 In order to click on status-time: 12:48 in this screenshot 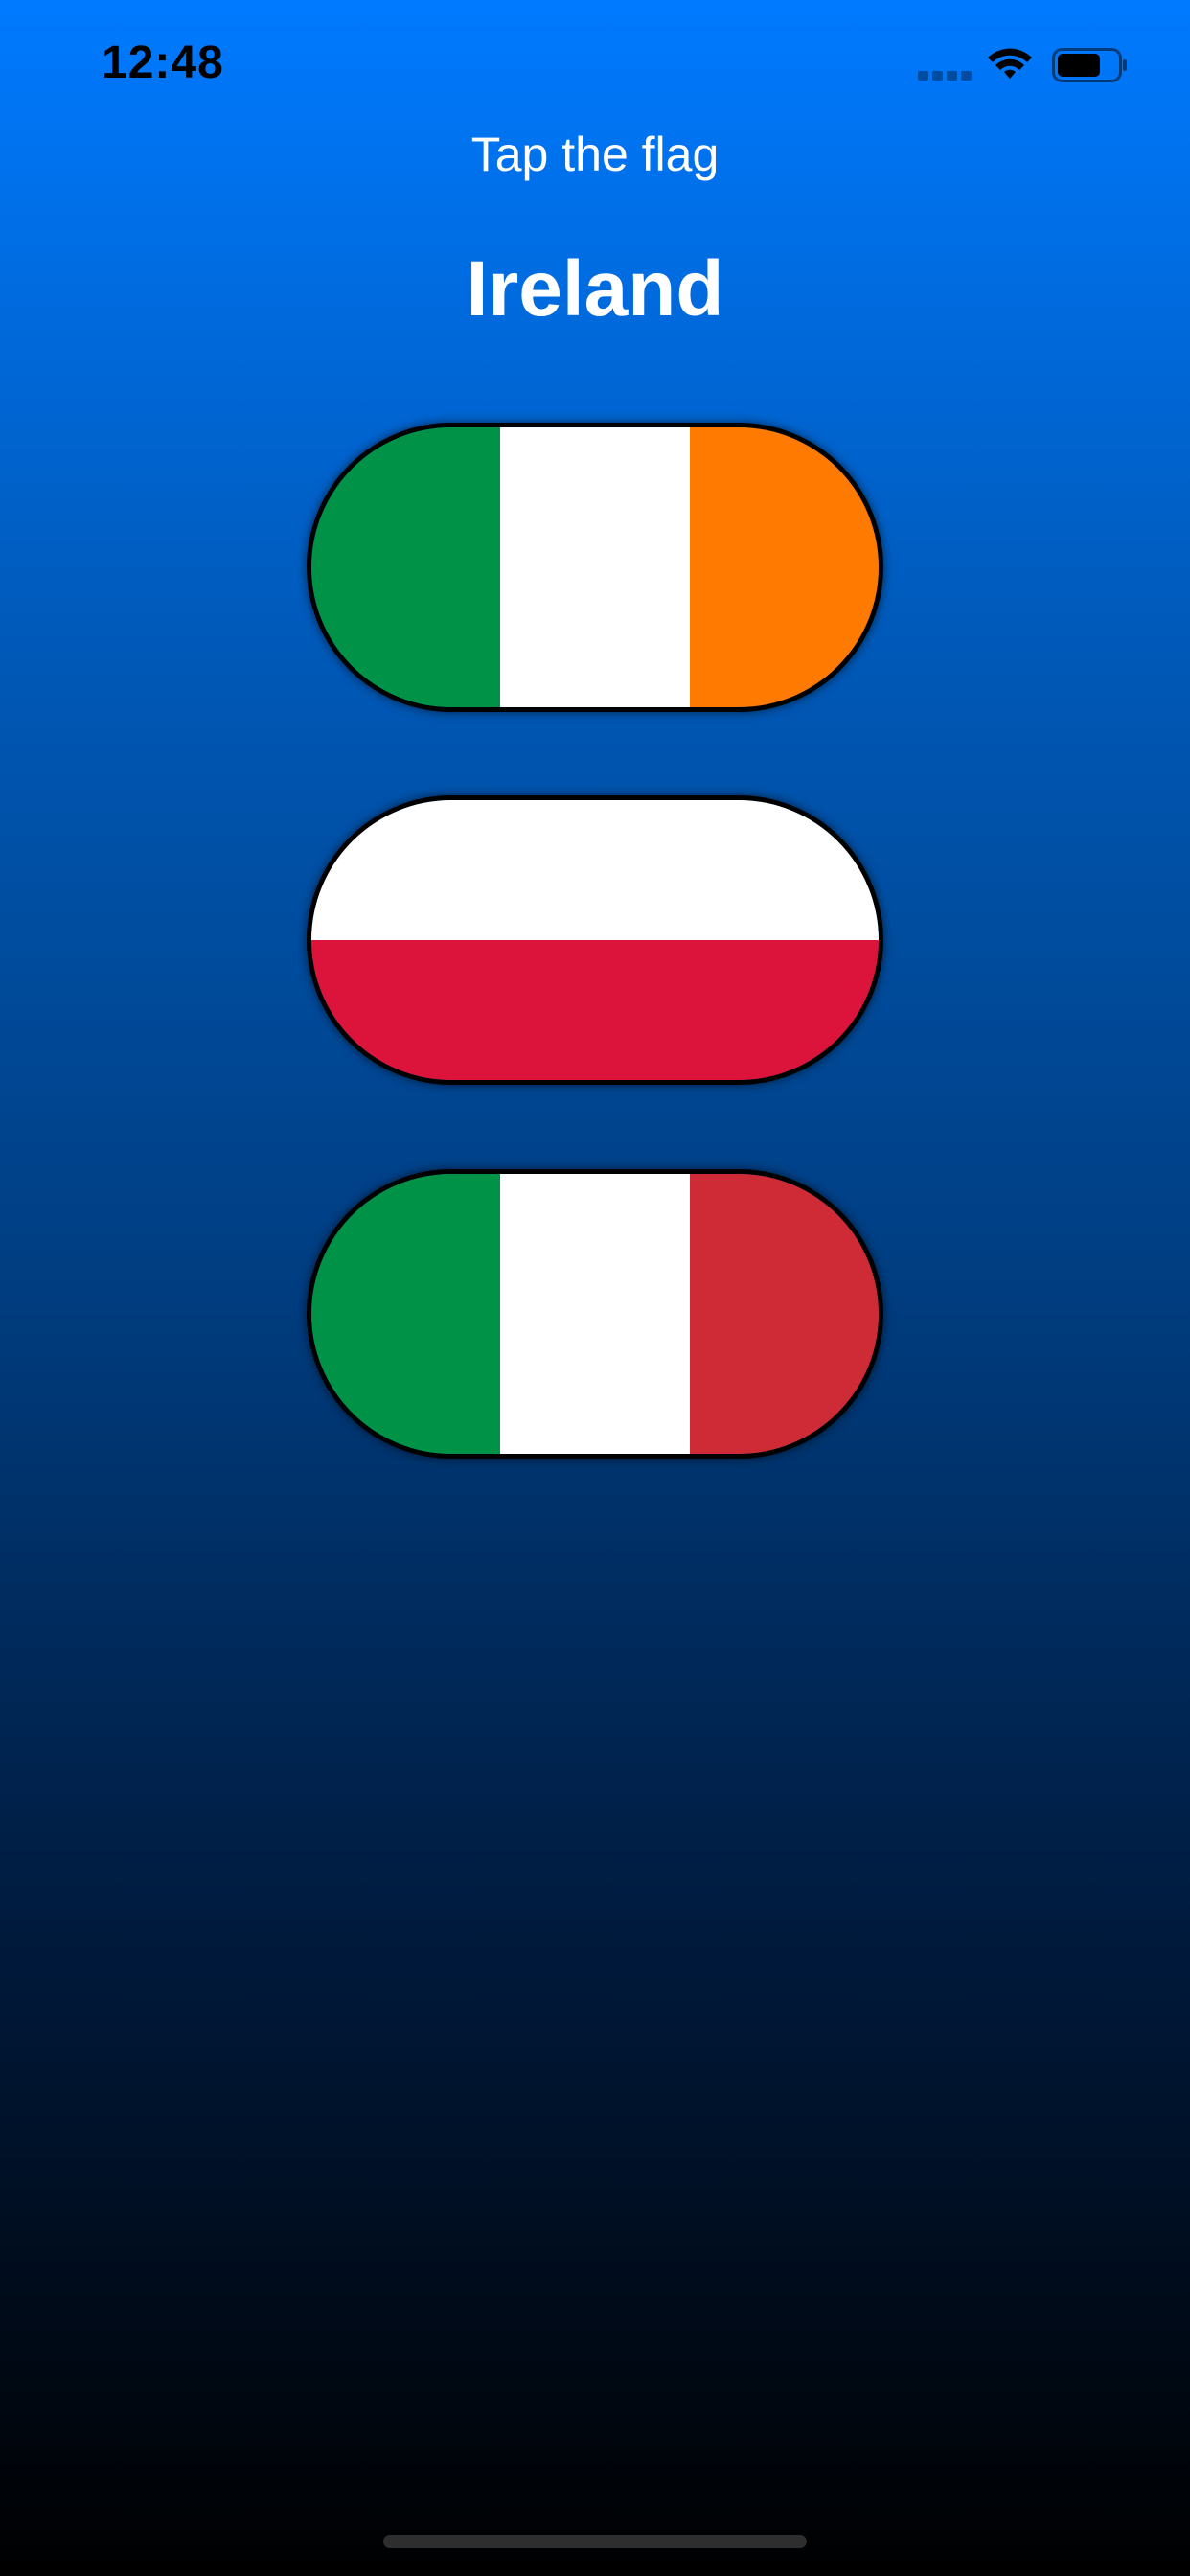, I will do `click(163, 63)`.